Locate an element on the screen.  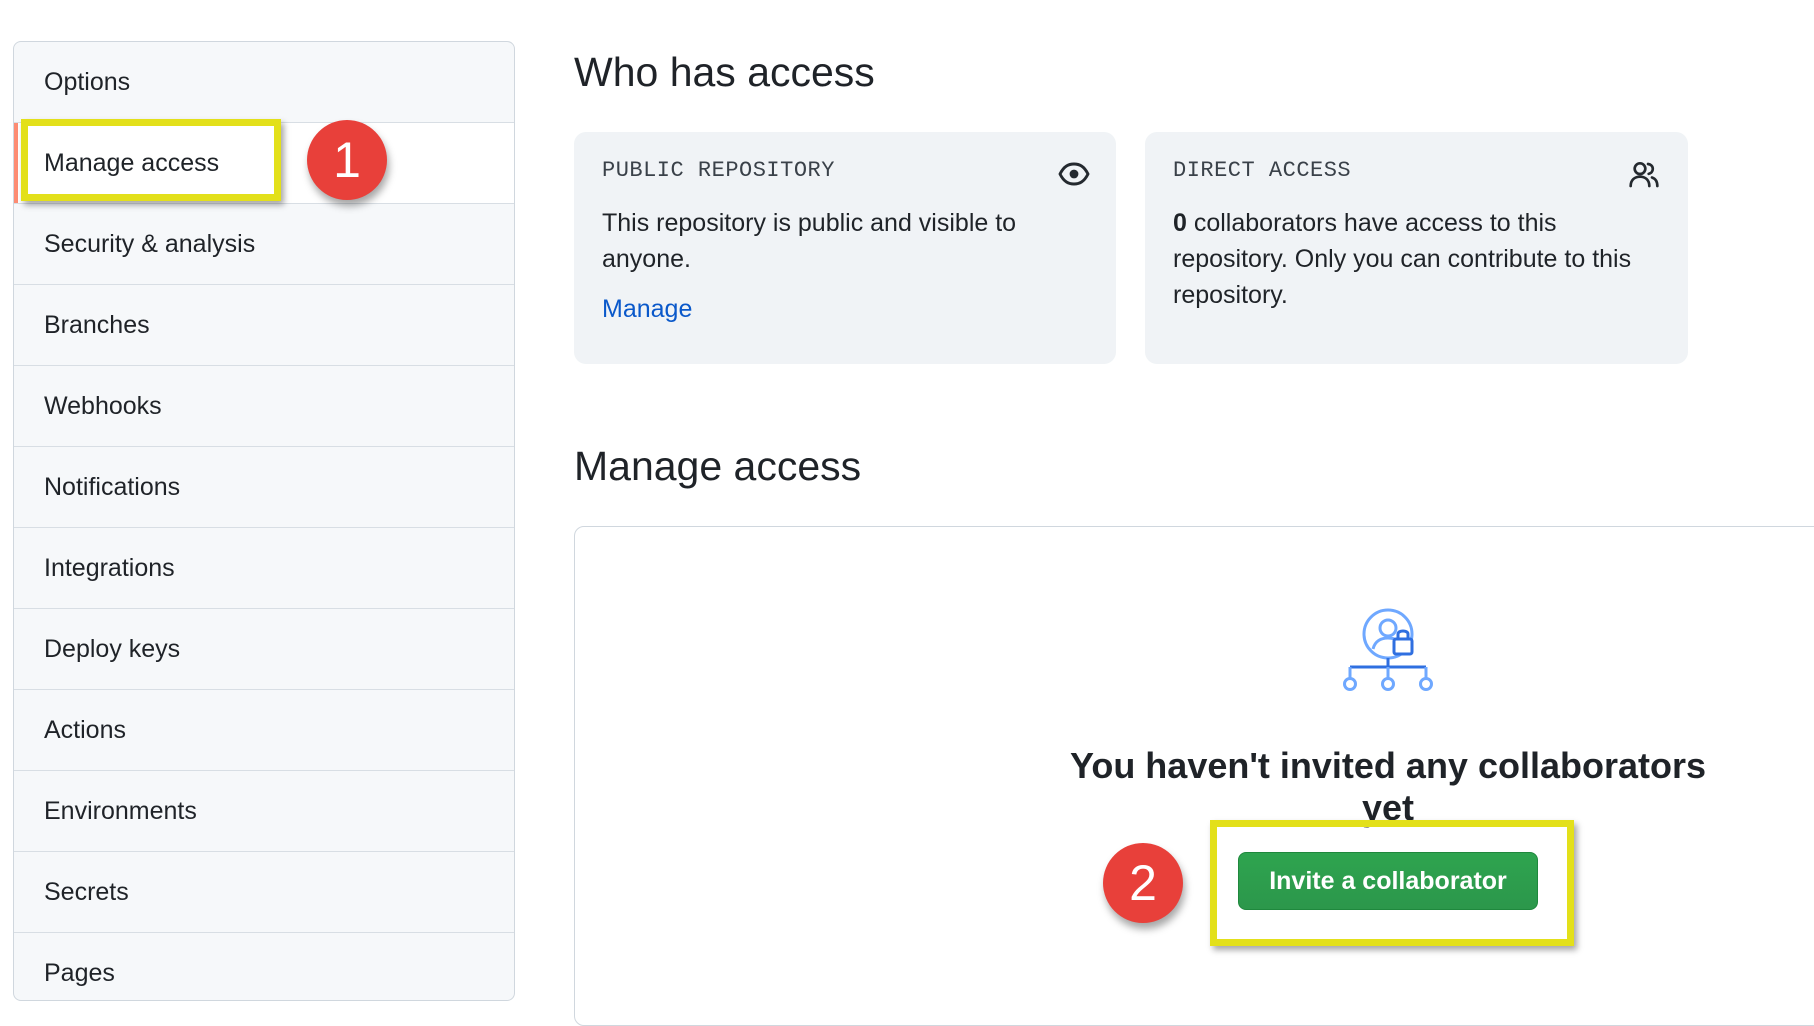
sidebar-item-branches: Branches is located at coordinates (264, 325).